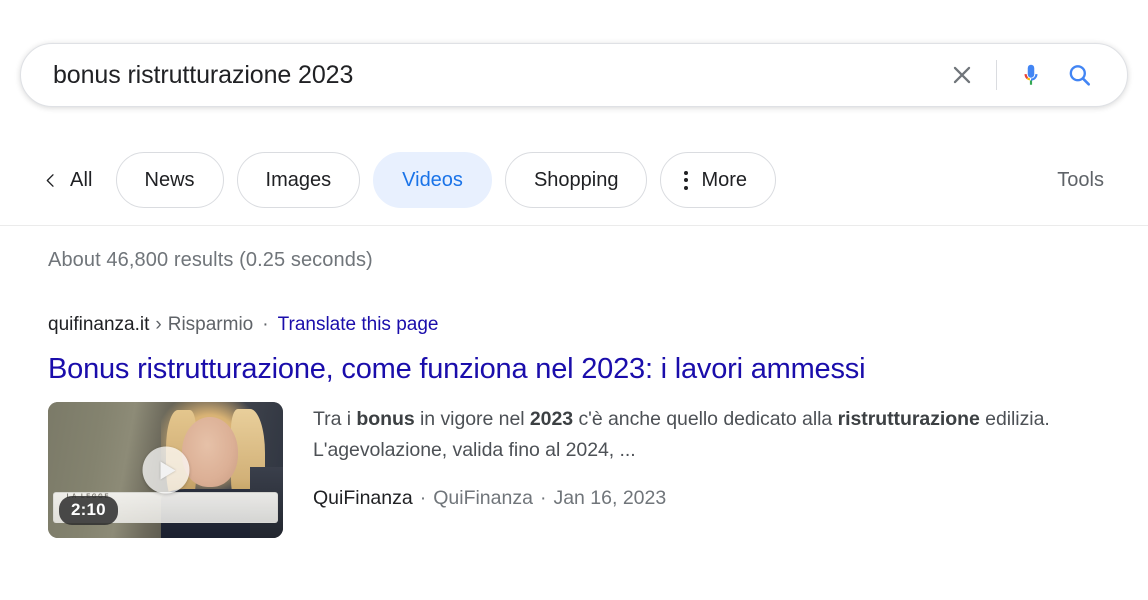 The width and height of the screenshot is (1148, 600). I want to click on filter-tab-more: More, so click(718, 180).